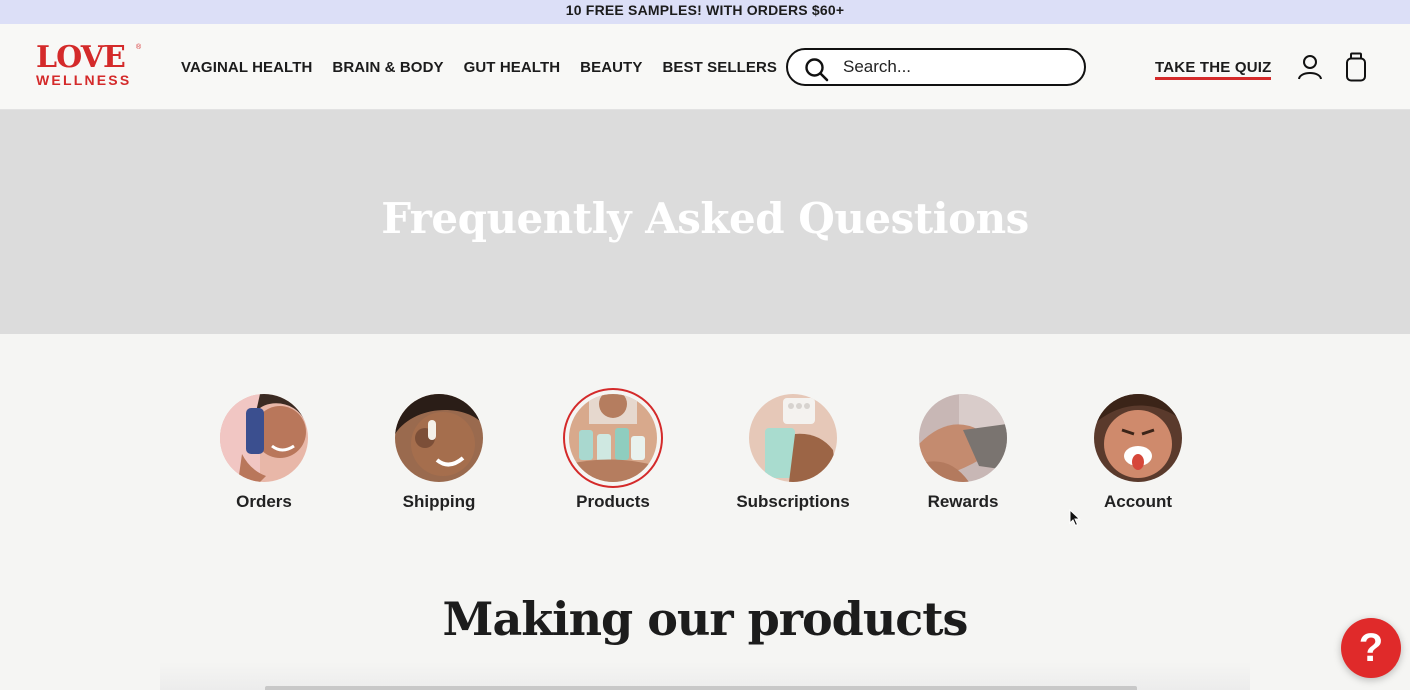  I want to click on category-account: Account, so click(1138, 450).